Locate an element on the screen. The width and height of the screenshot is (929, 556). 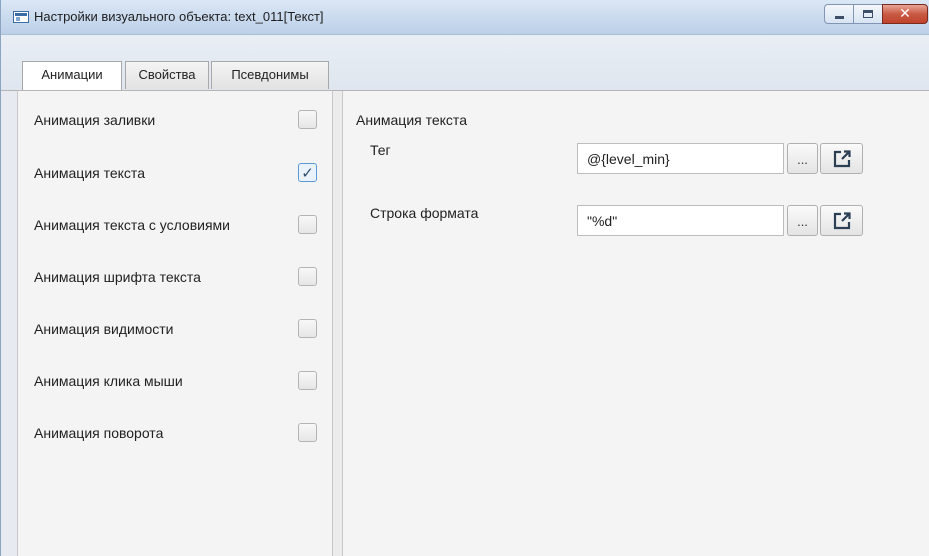
left-edge-strip is located at coordinates (9, 323).